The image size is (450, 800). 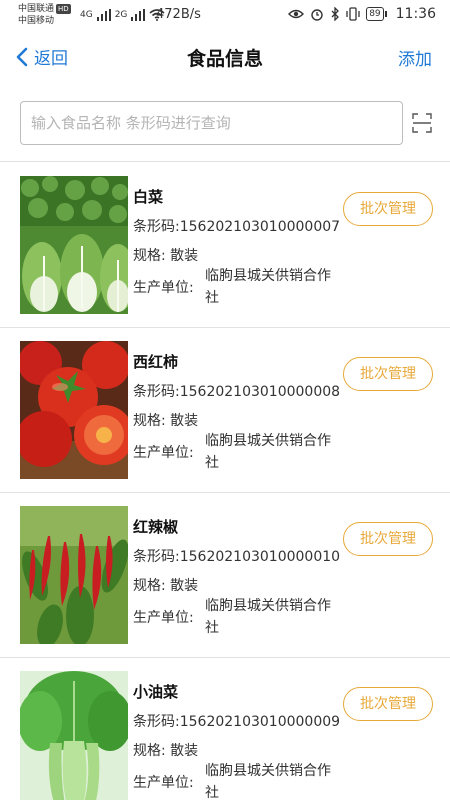 What do you see at coordinates (156, 362) in the screenshot?
I see `food-name: 西红柿` at bounding box center [156, 362].